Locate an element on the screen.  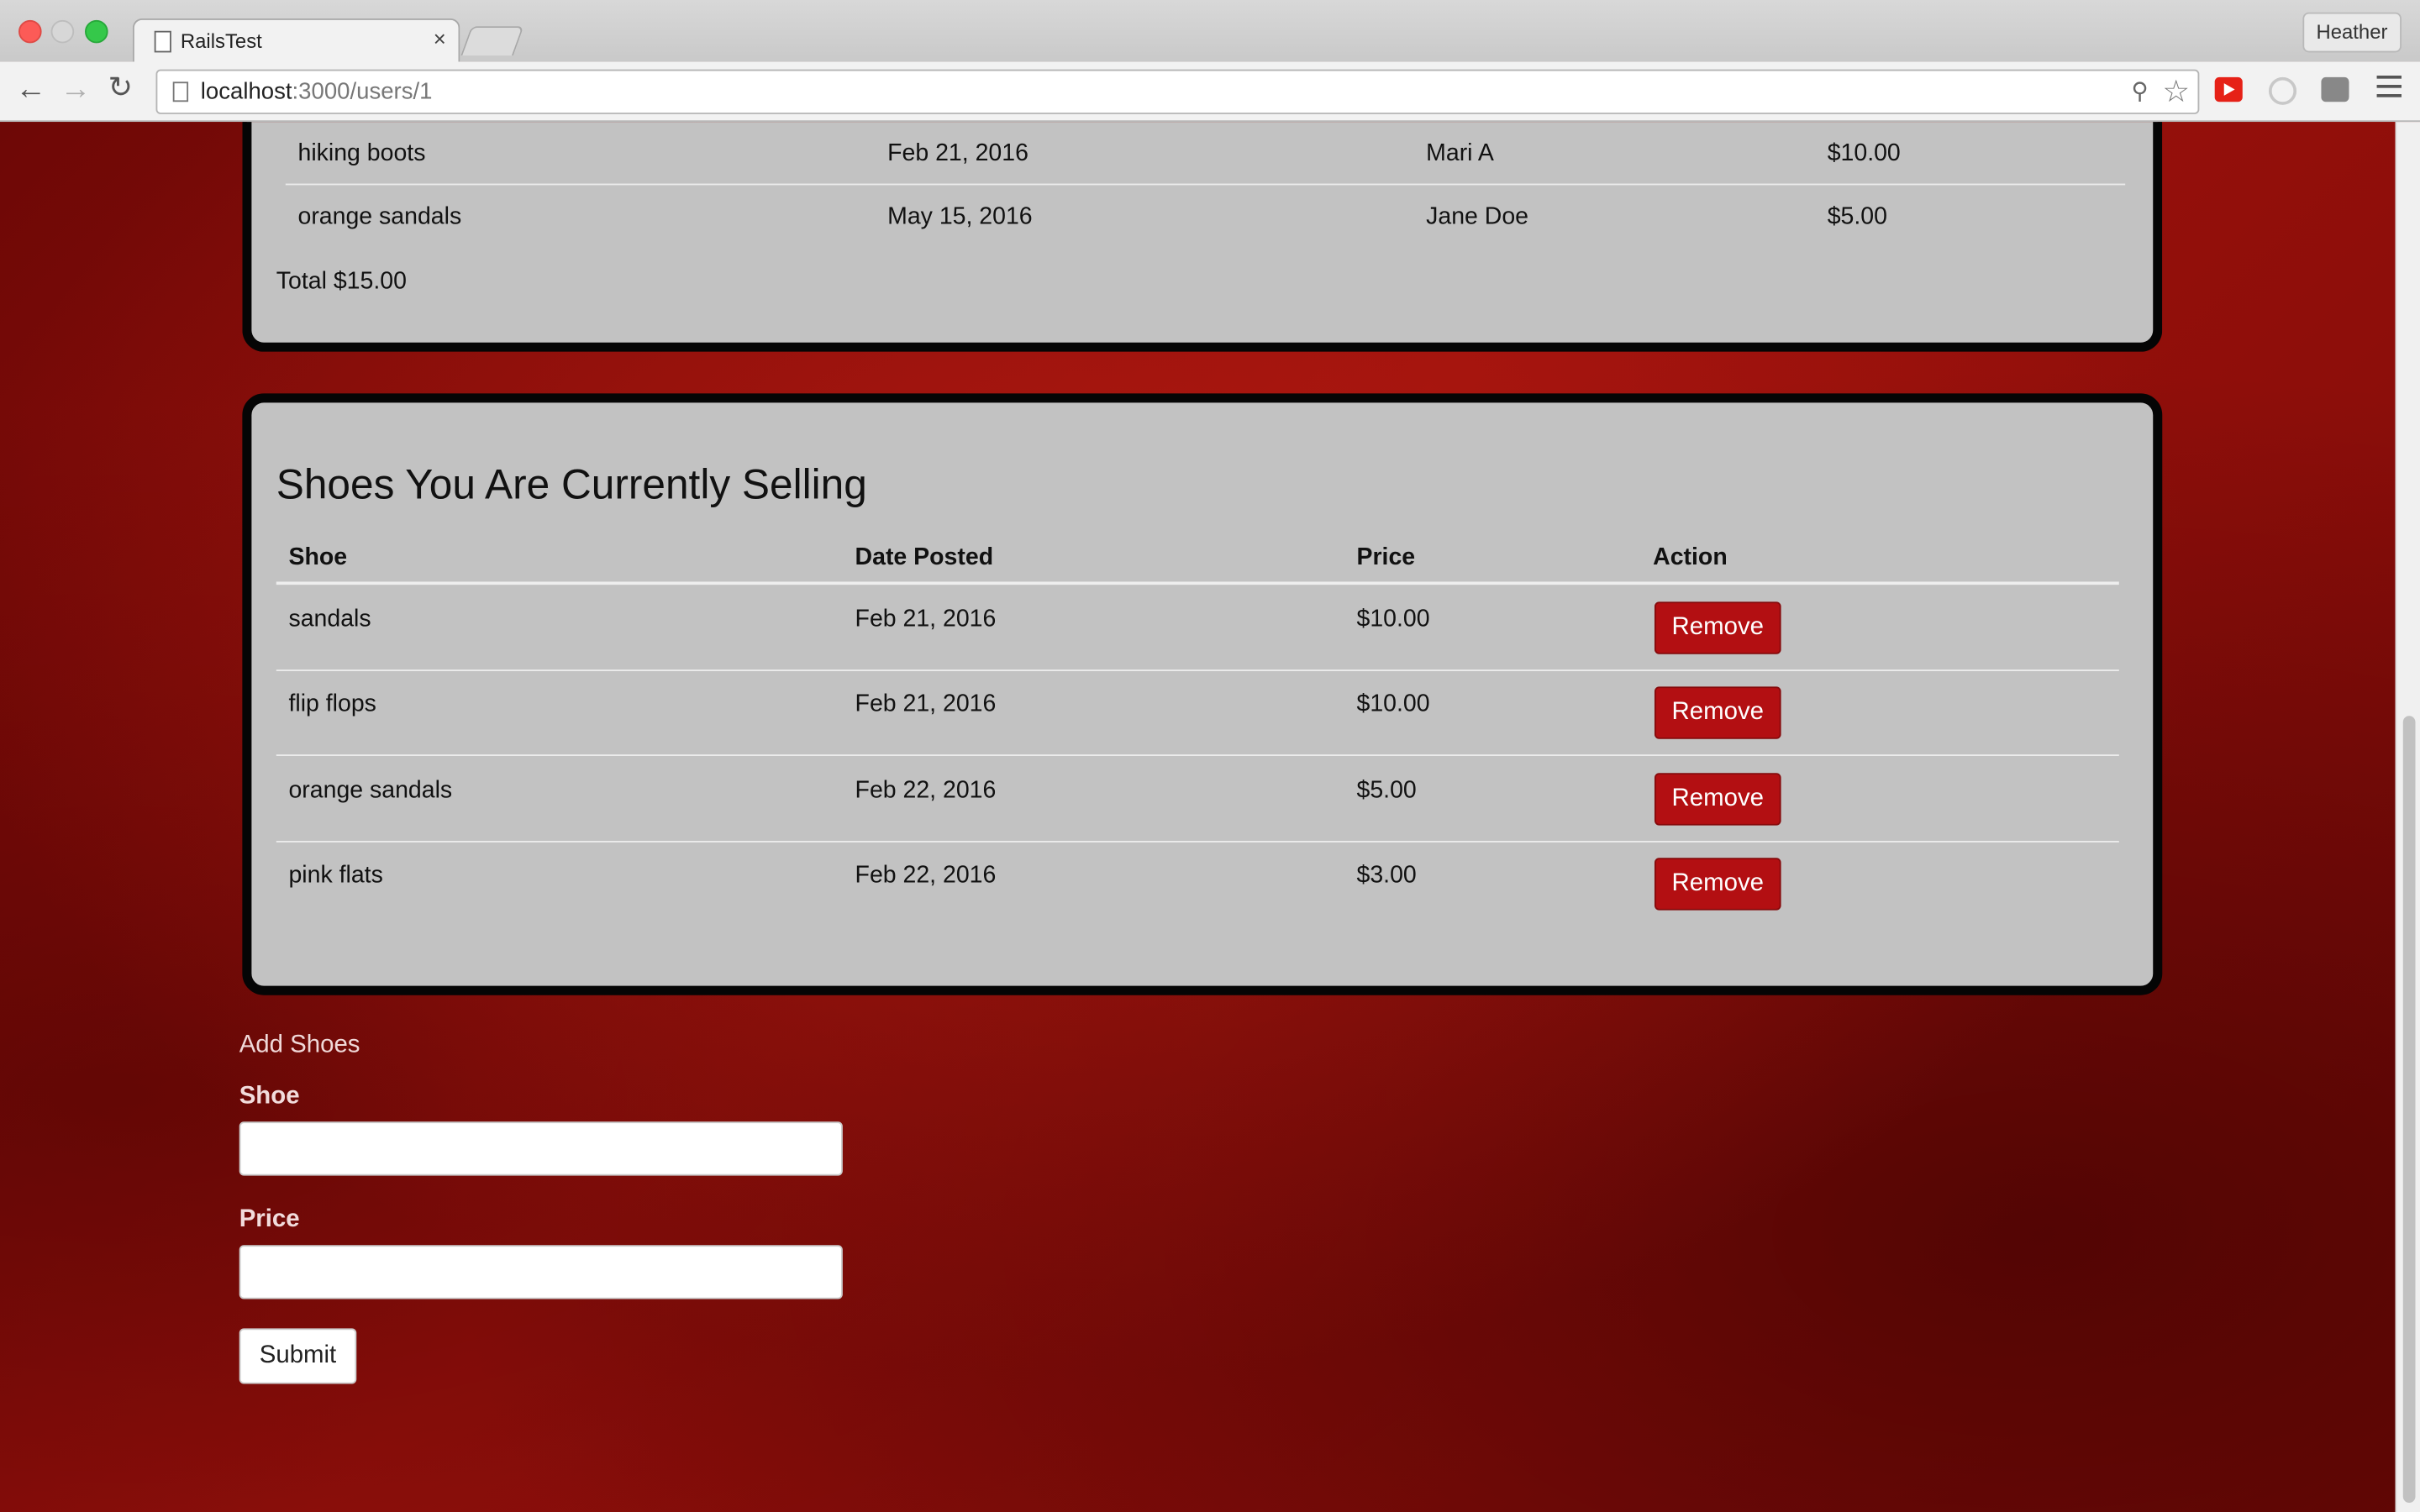
scrollbar-thumb is located at coordinates (2409, 1109).